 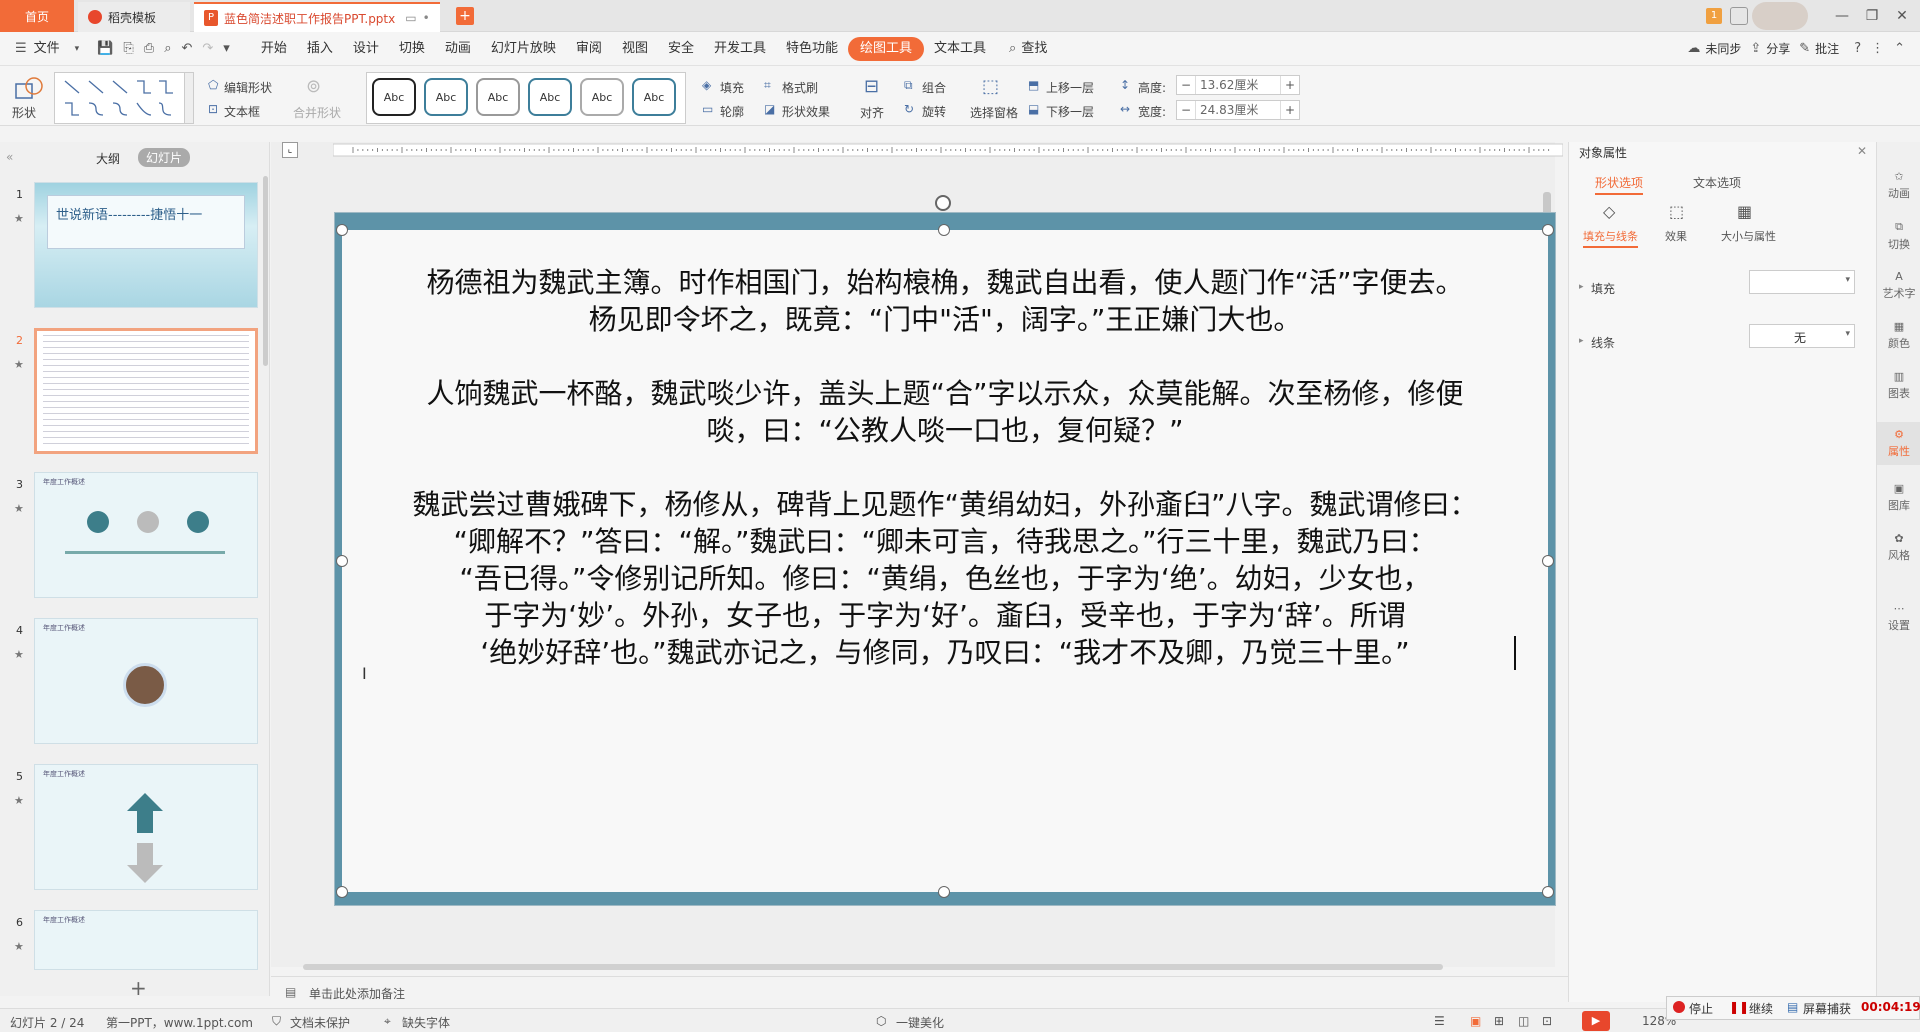 What do you see at coordinates (121, 98) in the screenshot?
I see `shape-gallery` at bounding box center [121, 98].